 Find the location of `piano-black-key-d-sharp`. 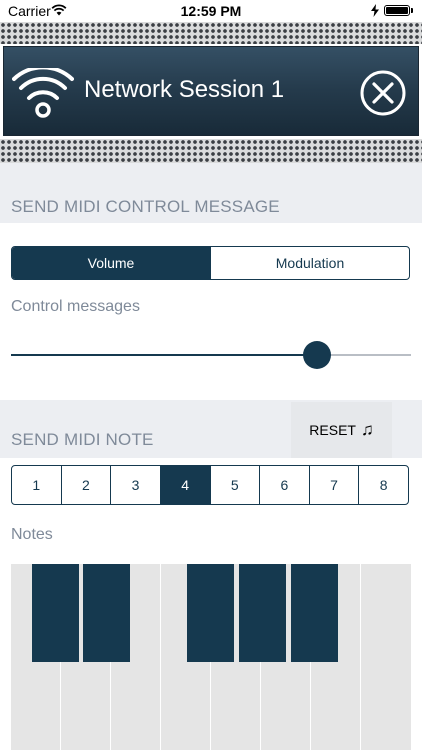

piano-black-key-d-sharp is located at coordinates (106, 613).